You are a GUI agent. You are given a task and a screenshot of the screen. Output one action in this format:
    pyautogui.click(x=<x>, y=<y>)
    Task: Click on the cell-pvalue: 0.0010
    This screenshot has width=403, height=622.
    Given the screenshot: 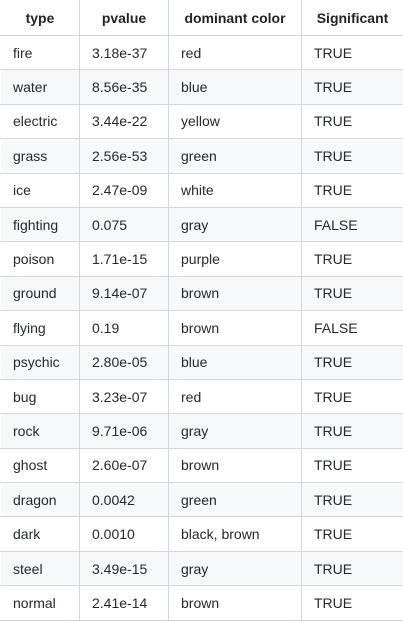 What is the action you would take?
    pyautogui.click(x=124, y=534)
    